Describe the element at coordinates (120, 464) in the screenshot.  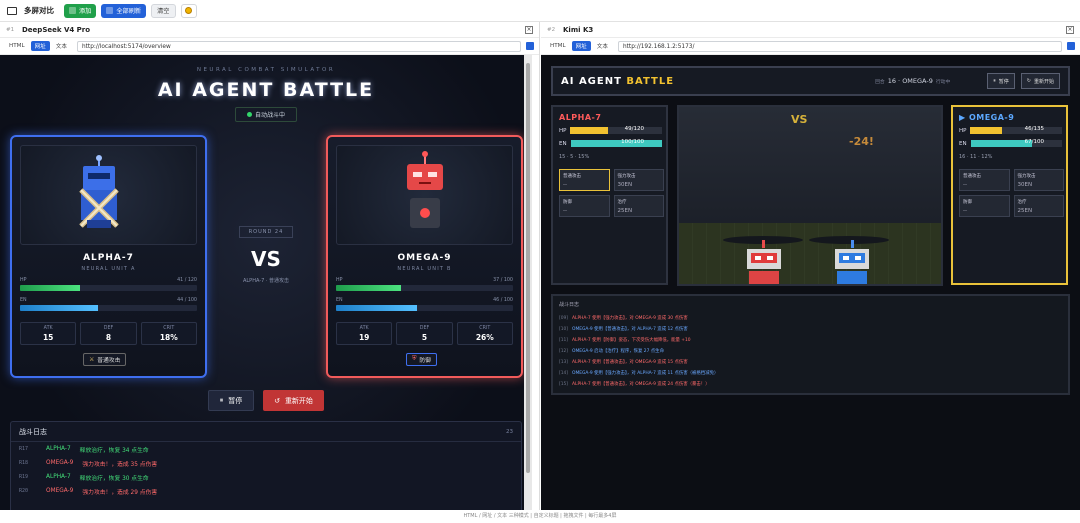
I see `log-text: 强力攻击！，造成 35 点伤害` at that location.